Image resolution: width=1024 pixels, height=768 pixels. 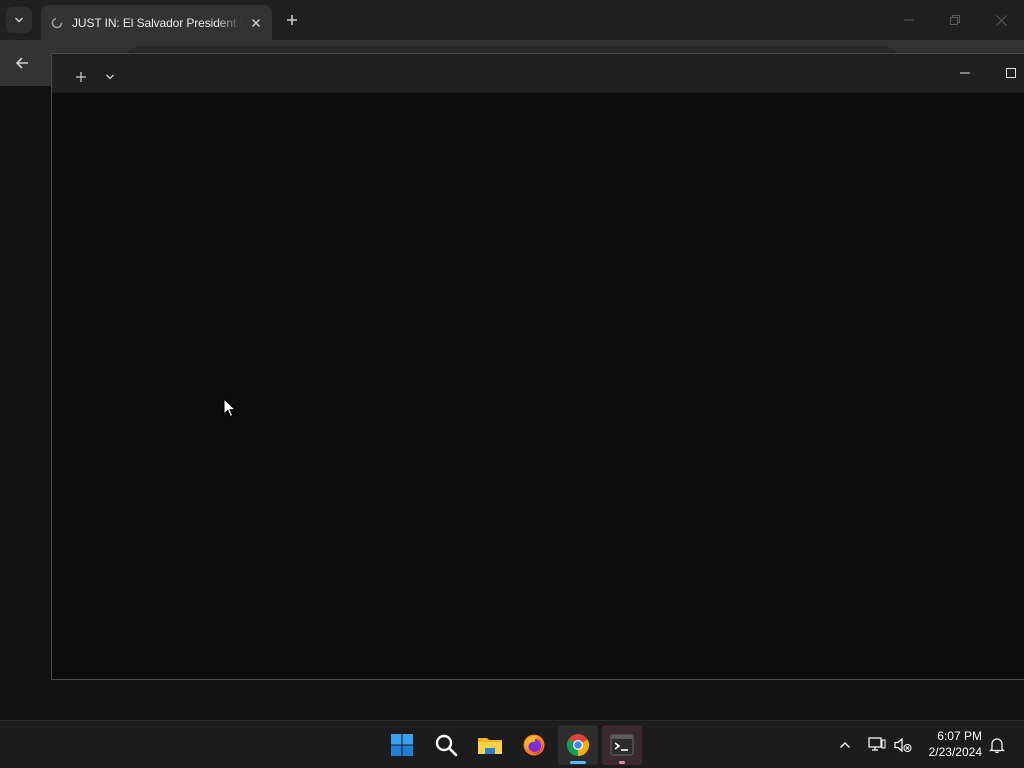 I want to click on system-clock: 6:07 PM 2/23/2024, so click(x=950, y=745).